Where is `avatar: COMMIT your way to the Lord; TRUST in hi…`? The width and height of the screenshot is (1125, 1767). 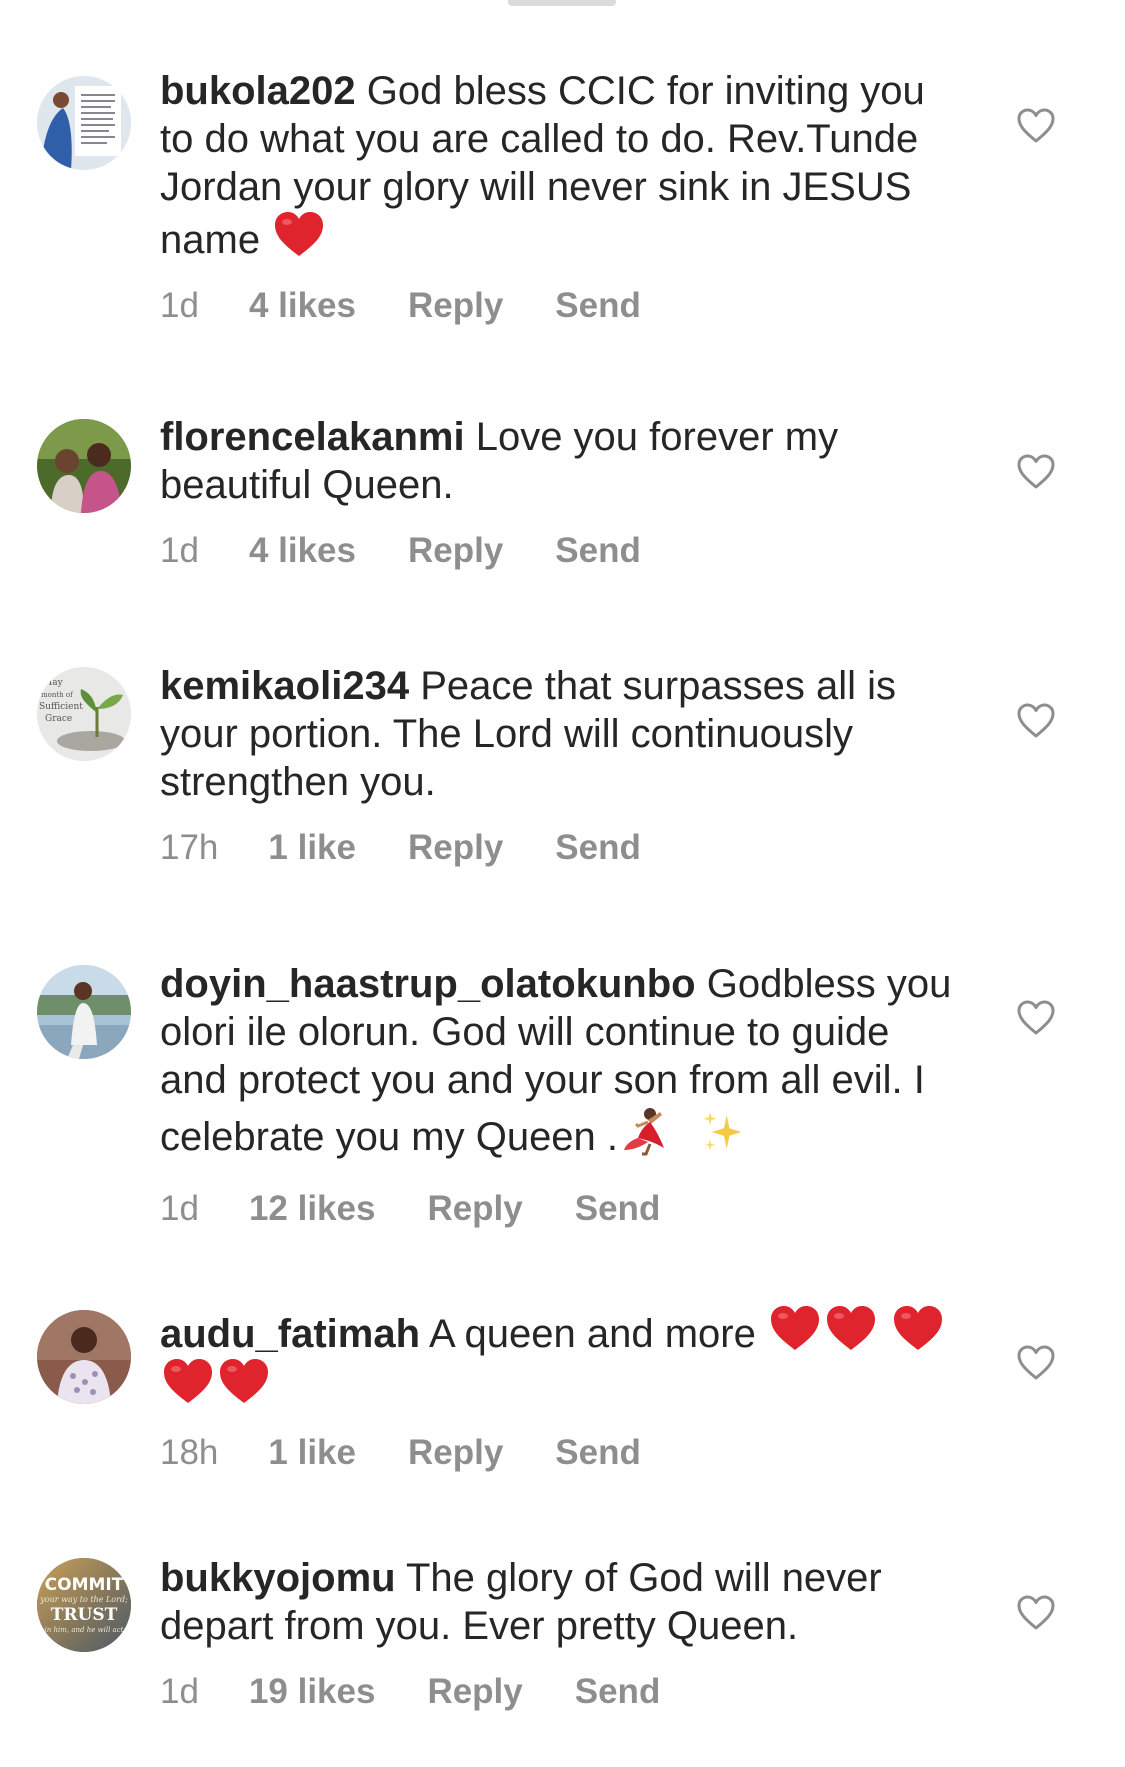 avatar: COMMIT your way to the Lord; TRUST in hi… is located at coordinates (84, 1605).